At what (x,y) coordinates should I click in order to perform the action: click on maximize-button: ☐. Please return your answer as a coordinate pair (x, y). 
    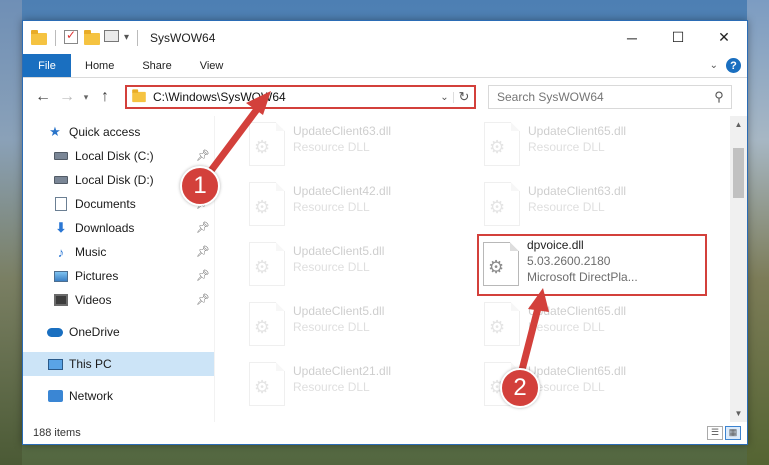
    Looking at the image, I should click on (678, 37).